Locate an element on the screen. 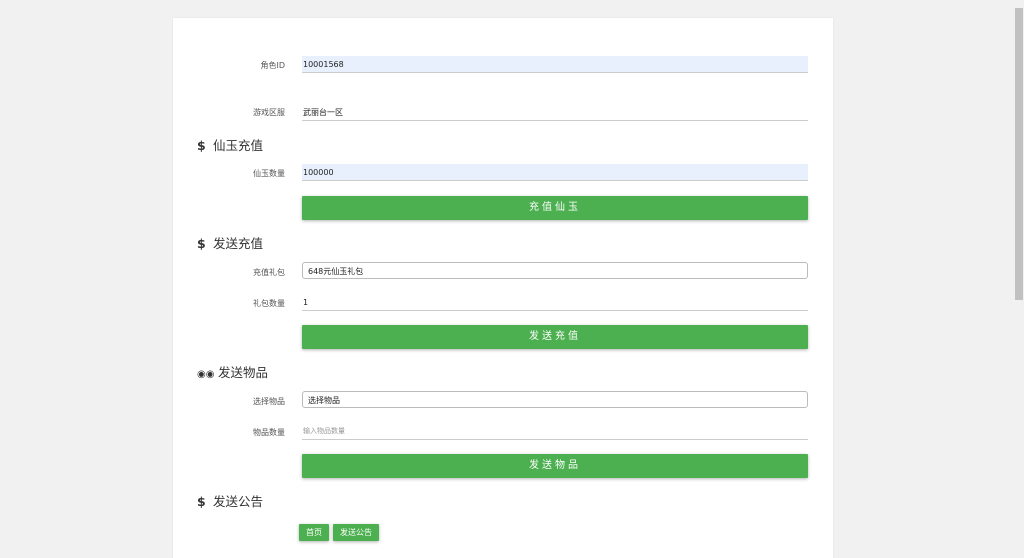  recharge-heading-text: 发送充值 is located at coordinates (238, 243).